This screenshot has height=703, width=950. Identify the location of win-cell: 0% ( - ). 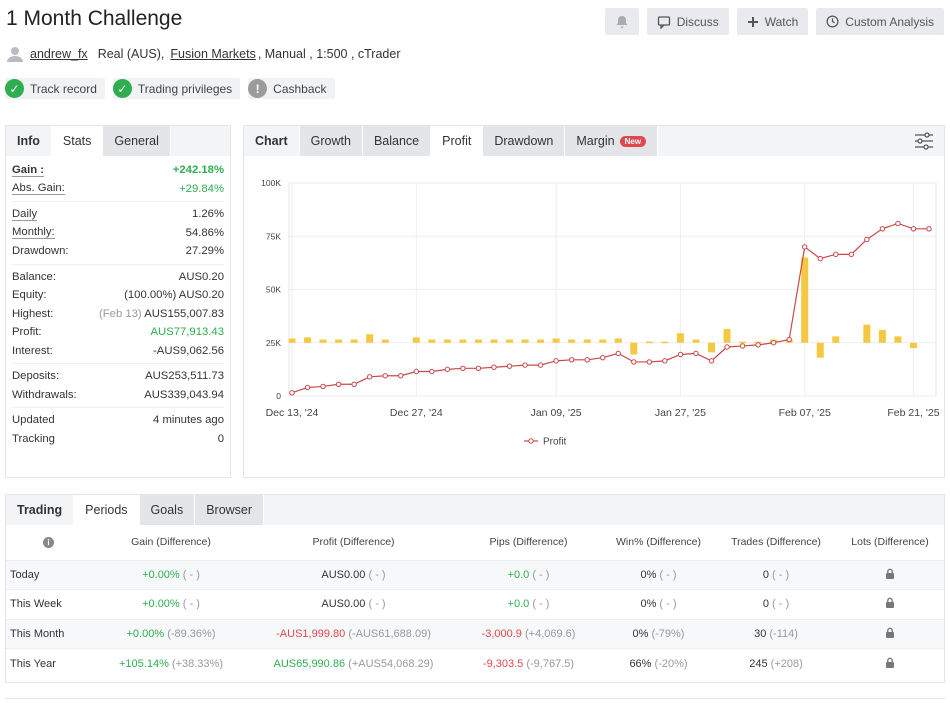
(658, 574).